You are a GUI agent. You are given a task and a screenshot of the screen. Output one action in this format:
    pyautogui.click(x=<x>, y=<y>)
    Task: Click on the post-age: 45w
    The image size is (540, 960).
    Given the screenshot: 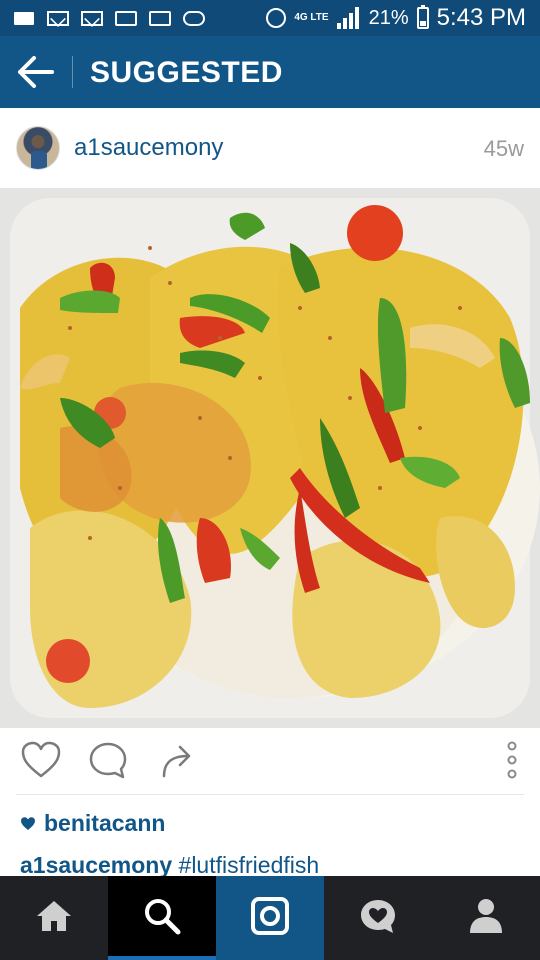 What is the action you would take?
    pyautogui.click(x=503, y=148)
    